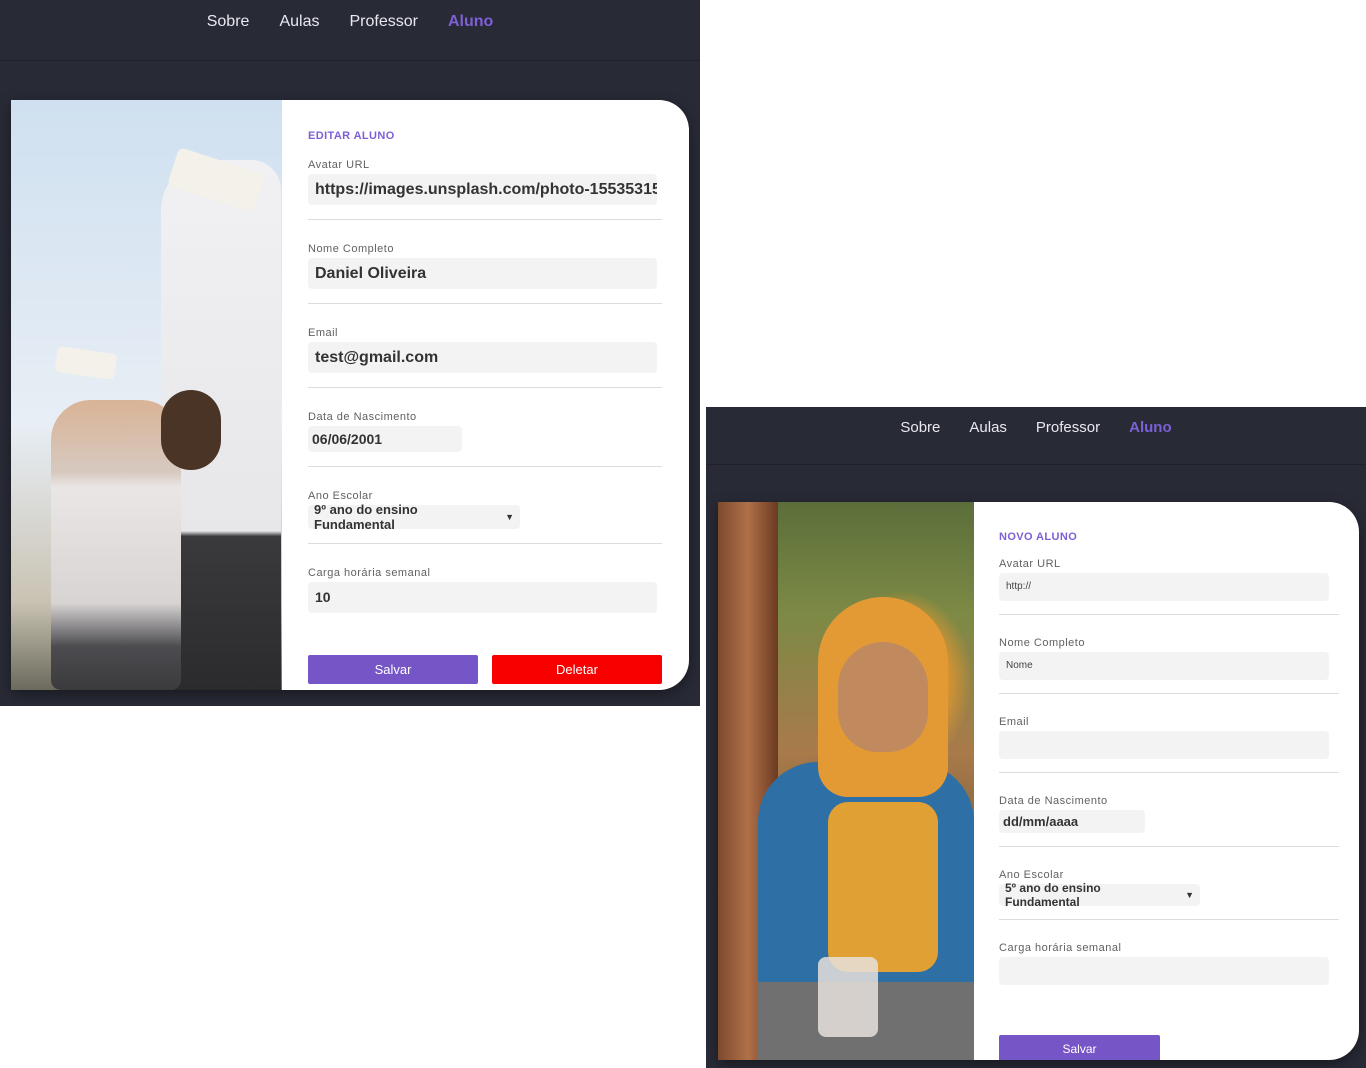 The image size is (1366, 1068). I want to click on full-name-value: Daniel Oliveira, so click(371, 273).